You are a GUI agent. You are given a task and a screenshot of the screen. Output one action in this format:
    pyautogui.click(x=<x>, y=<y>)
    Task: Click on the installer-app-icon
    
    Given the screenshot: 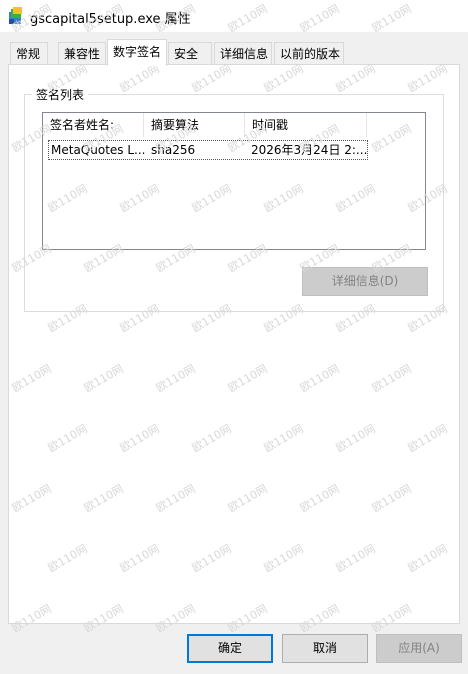 What is the action you would take?
    pyautogui.click(x=15, y=15)
    